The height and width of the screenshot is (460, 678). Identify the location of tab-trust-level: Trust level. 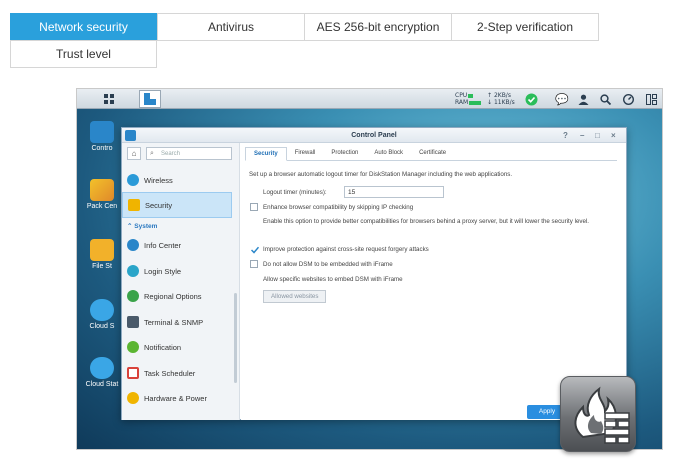
(83, 54).